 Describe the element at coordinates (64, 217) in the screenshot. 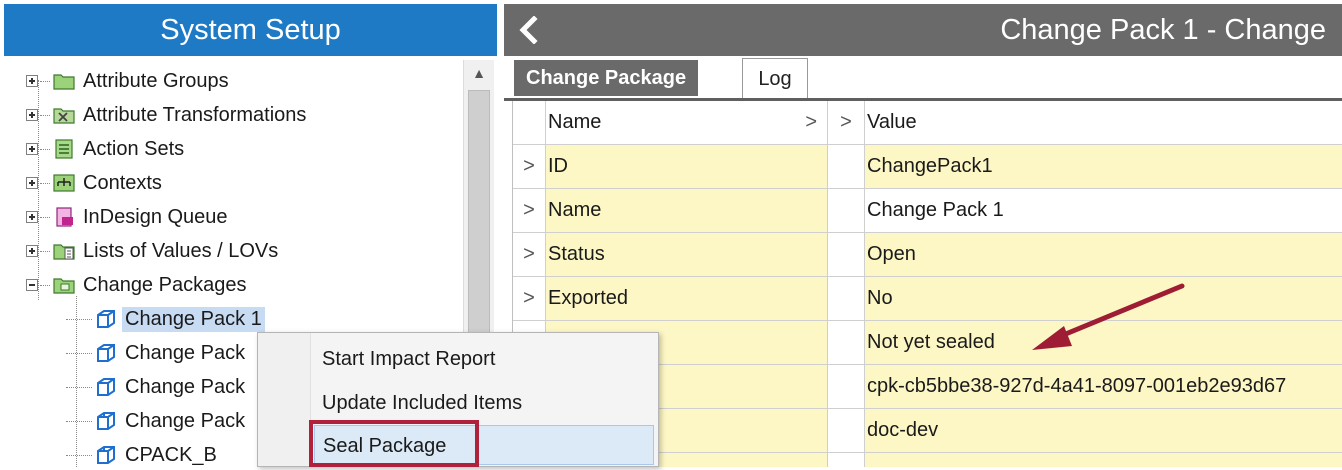

I see `indesign-icon` at that location.